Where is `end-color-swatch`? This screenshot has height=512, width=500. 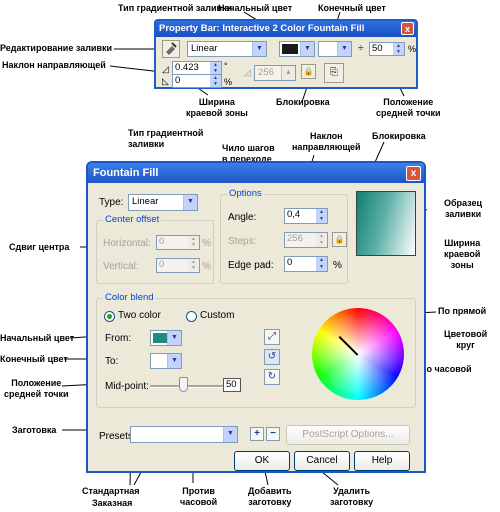
end-color-swatch is located at coordinates (329, 49).